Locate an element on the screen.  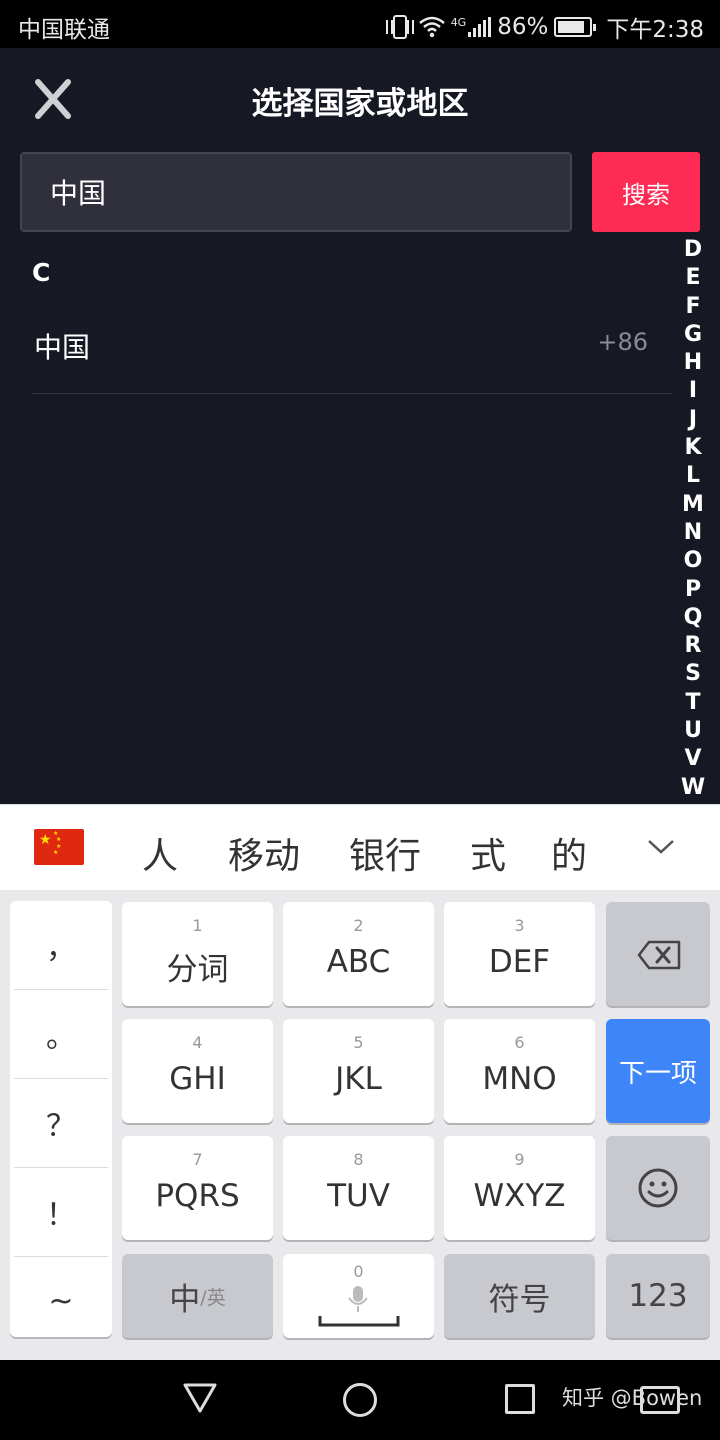
chevron-down-icon is located at coordinates (661, 847).